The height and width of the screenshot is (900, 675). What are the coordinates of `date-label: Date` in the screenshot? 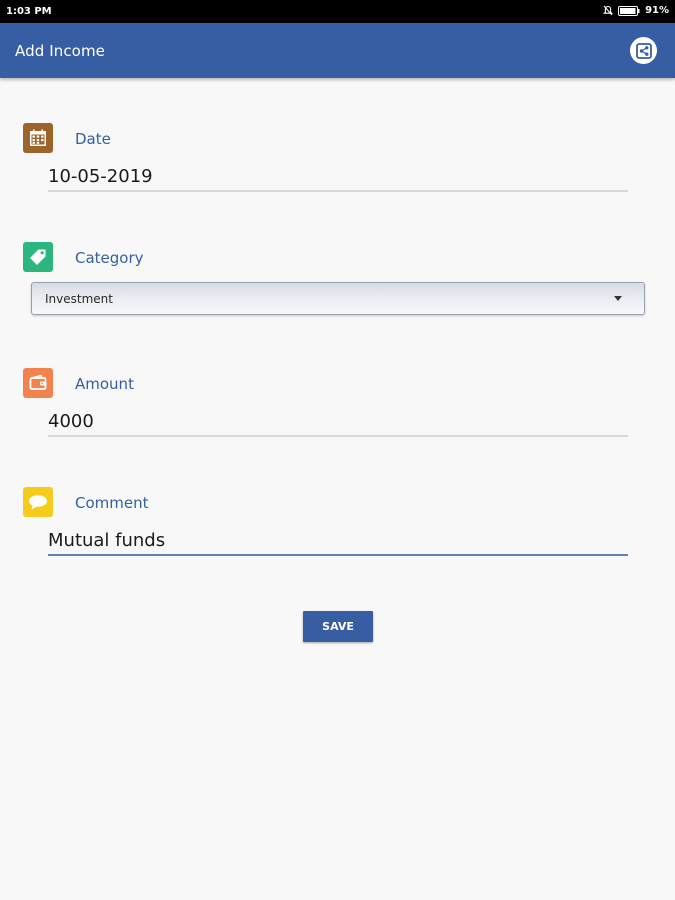 It's located at (93, 139).